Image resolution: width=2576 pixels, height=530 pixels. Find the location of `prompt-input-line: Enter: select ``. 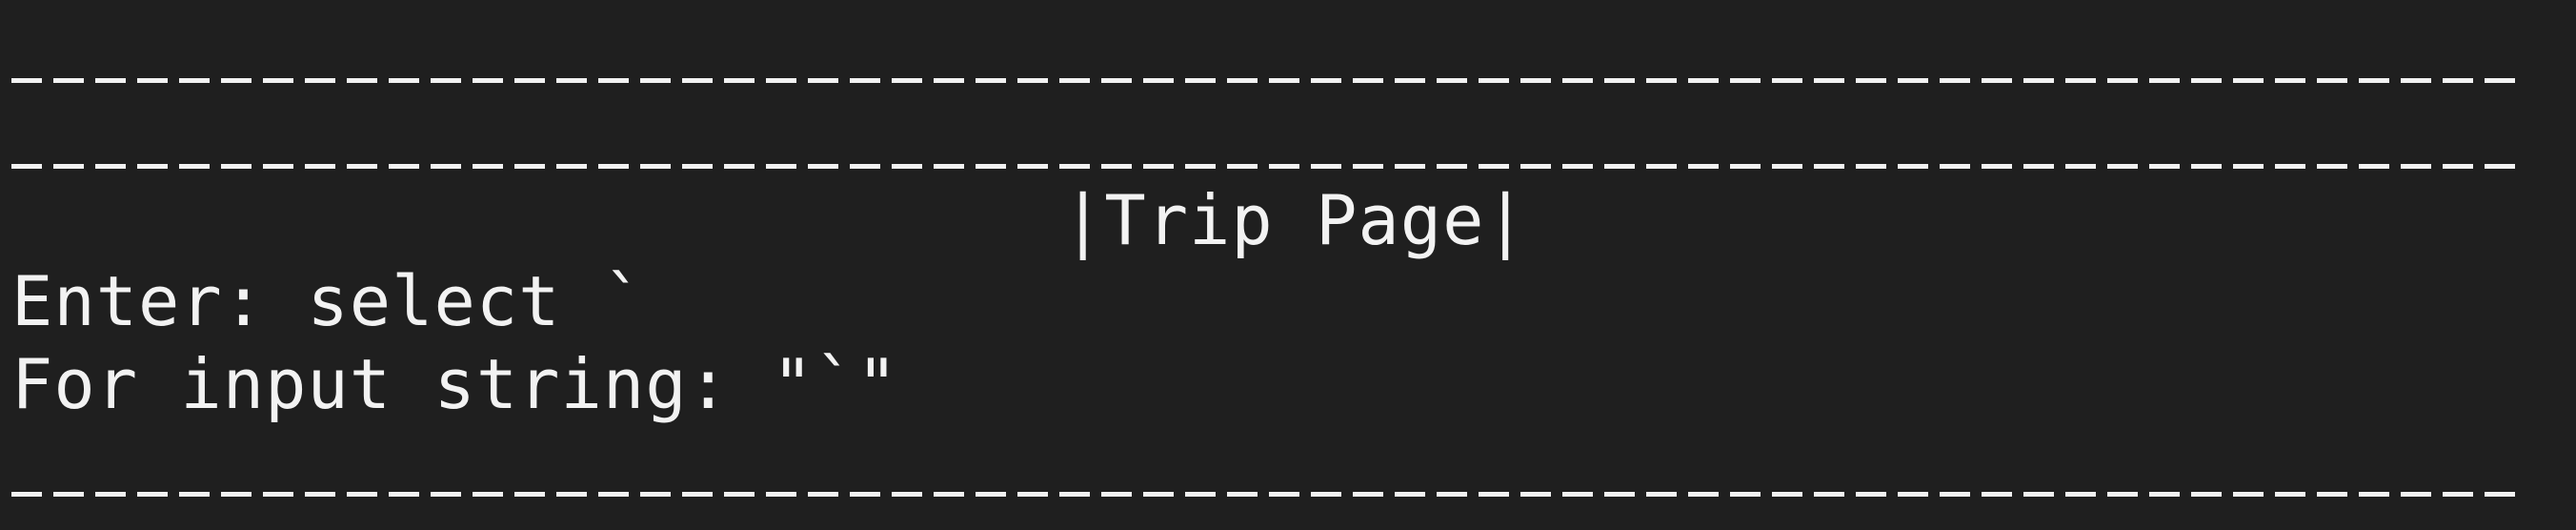

prompt-input-line: Enter: select ` is located at coordinates (328, 301).